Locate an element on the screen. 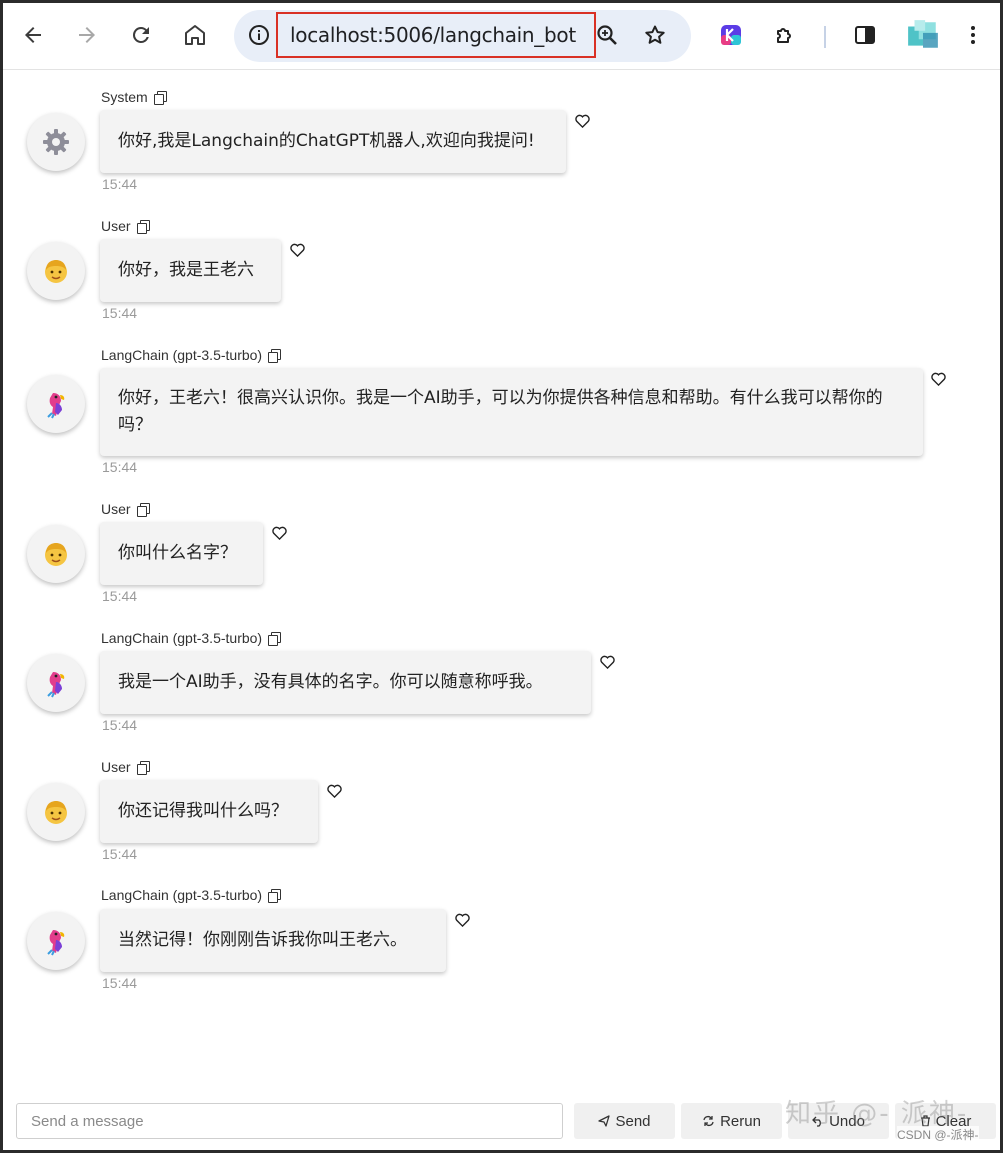 The width and height of the screenshot is (1003, 1153). side-panel-icon is located at coordinates (865, 35).